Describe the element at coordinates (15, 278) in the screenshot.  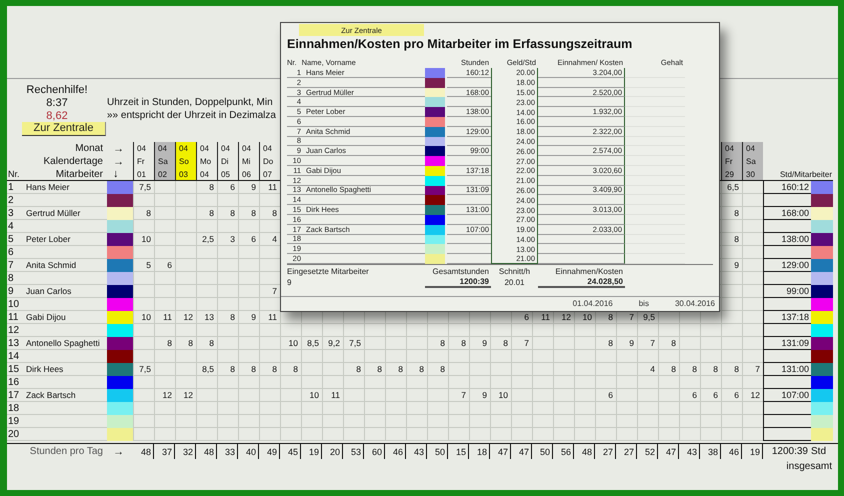
I see `row-number: 8` at that location.